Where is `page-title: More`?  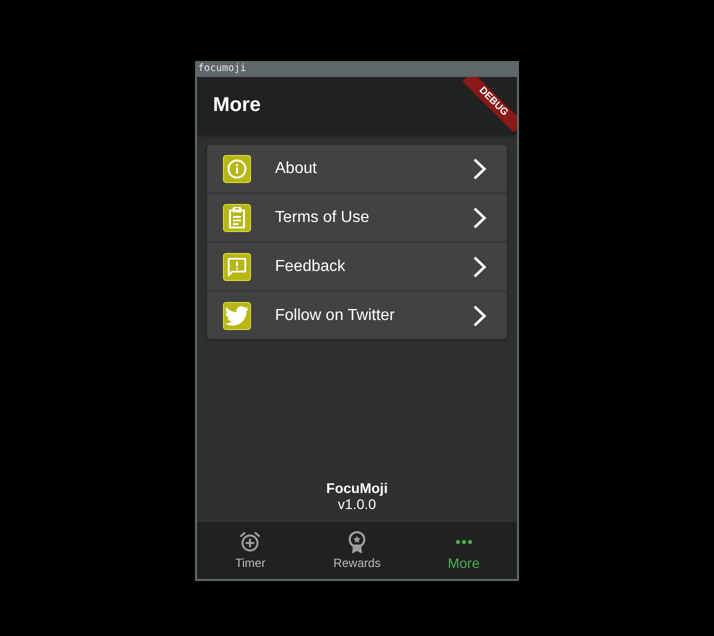 page-title: More is located at coordinates (237, 105).